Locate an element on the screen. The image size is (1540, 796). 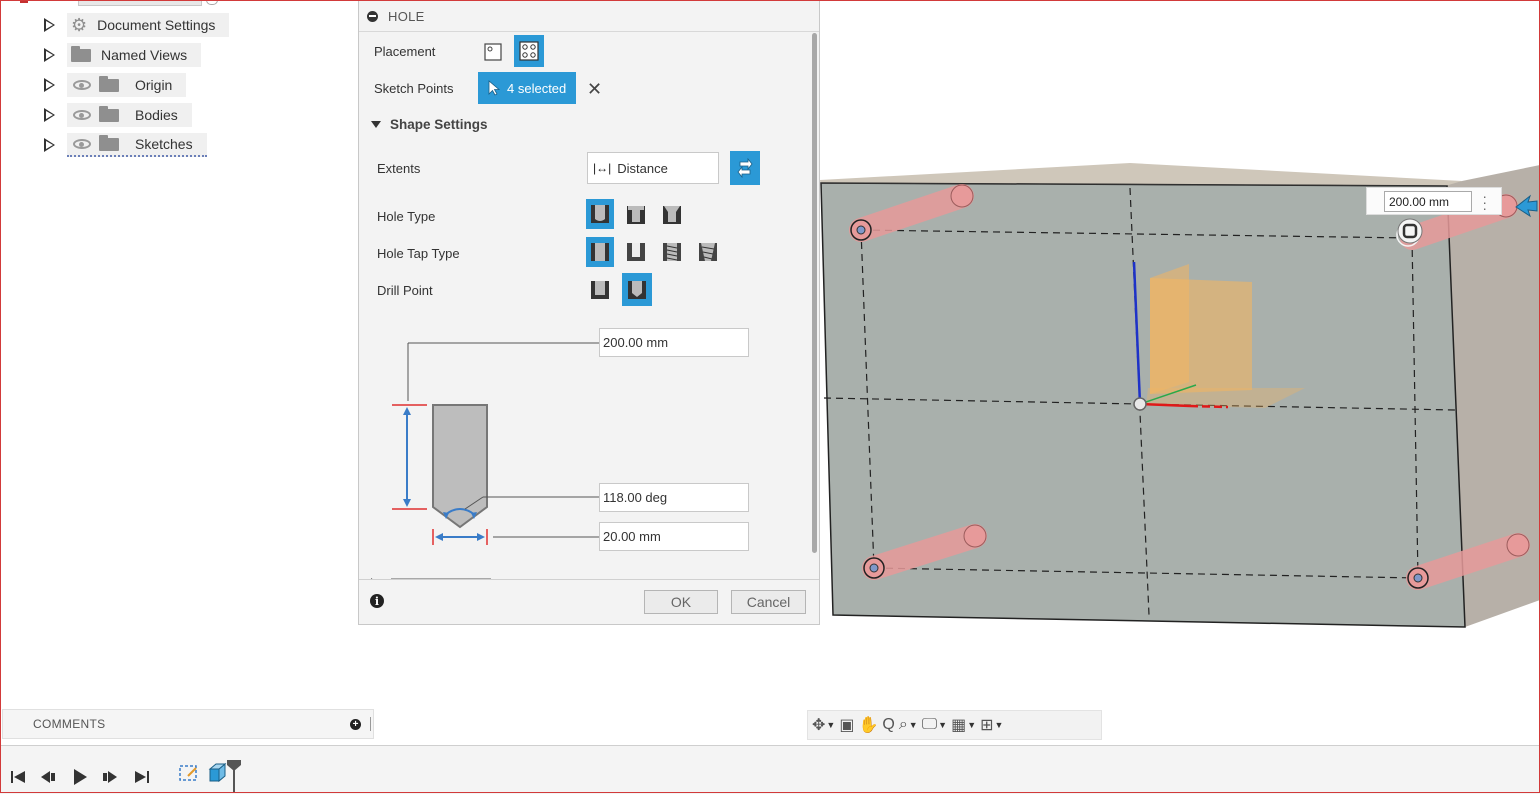
distance-icon: |↔| is located at coordinates (602, 168).